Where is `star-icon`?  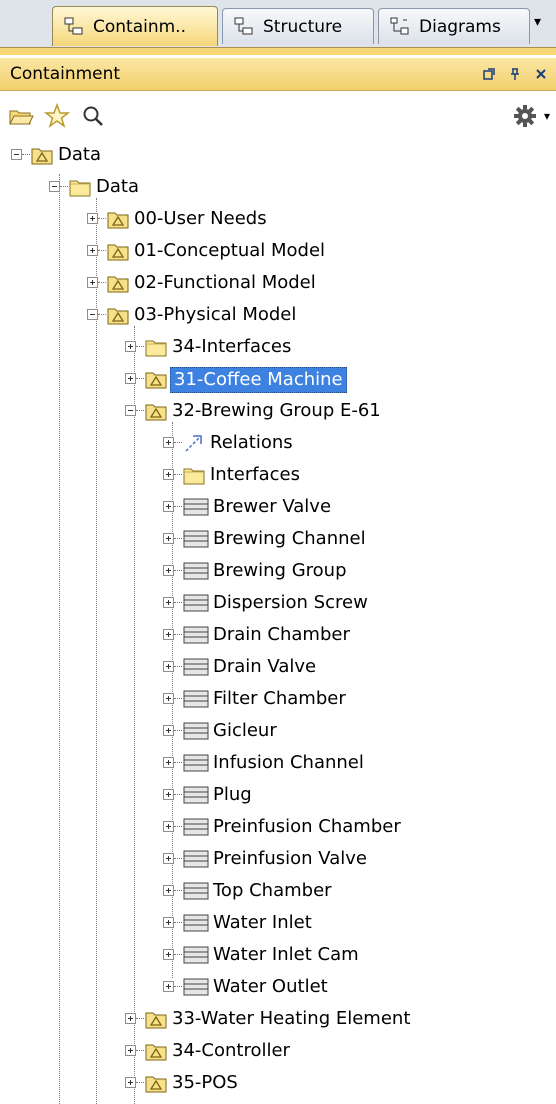
star-icon is located at coordinates (57, 116).